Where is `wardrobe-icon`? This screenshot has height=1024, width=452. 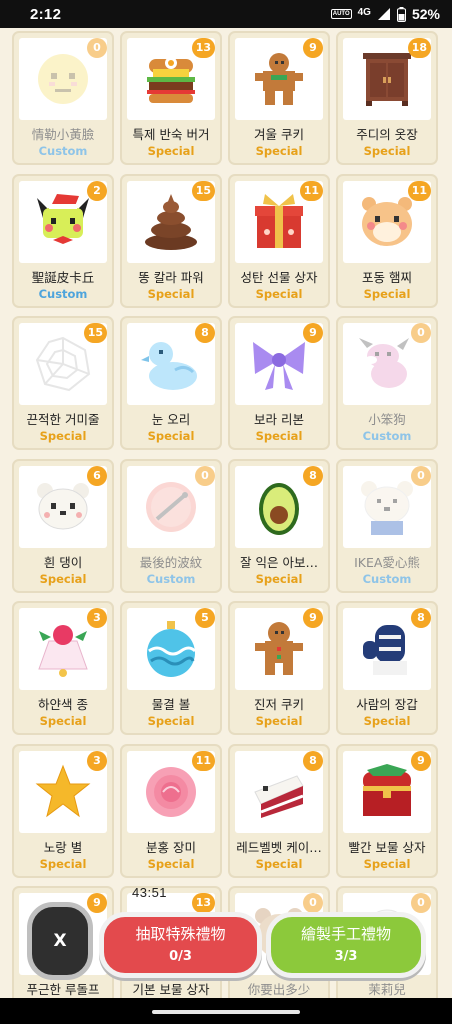 wardrobe-icon is located at coordinates (387, 79).